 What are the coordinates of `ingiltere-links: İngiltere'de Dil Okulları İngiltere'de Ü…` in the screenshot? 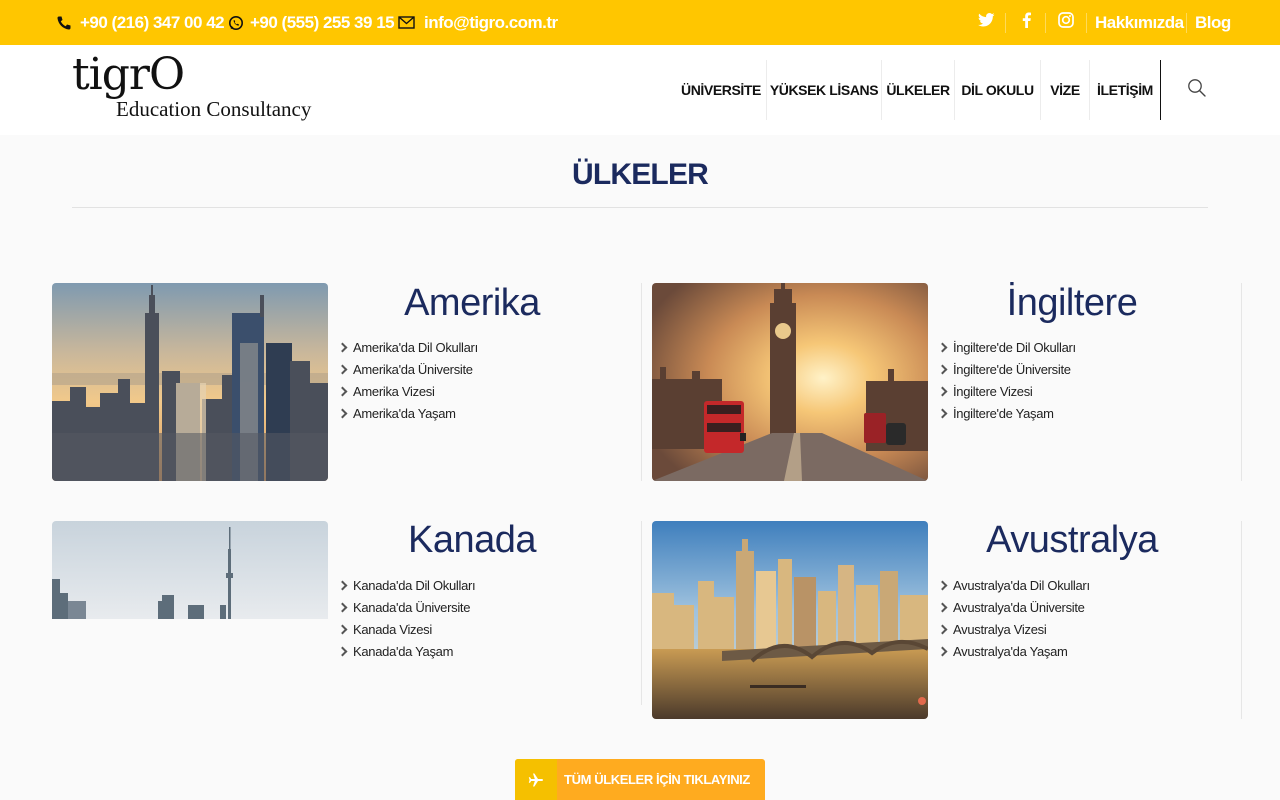 It's located at (1006, 380).